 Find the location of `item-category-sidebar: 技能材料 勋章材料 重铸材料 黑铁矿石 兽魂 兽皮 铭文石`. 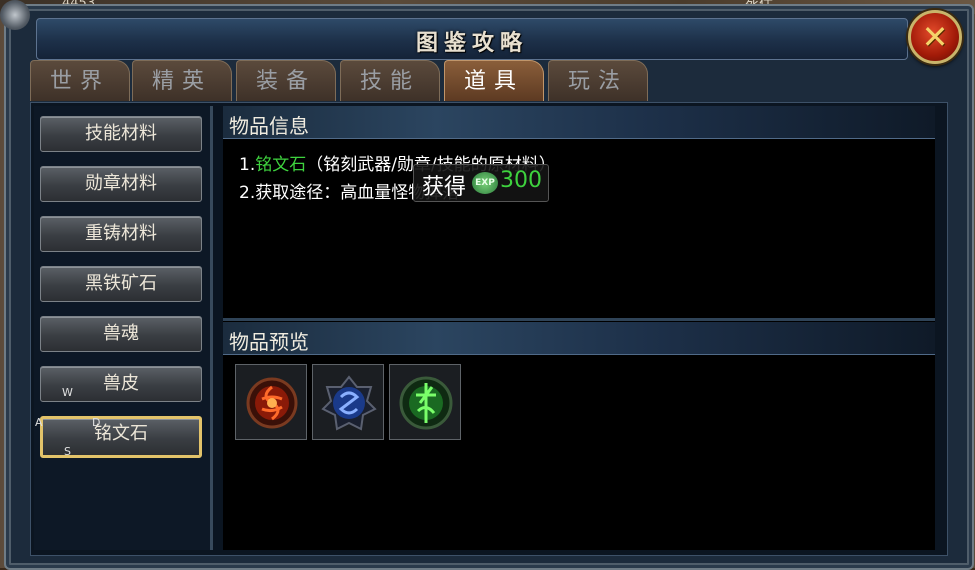

item-category-sidebar: 技能材料 勋章材料 重铸材料 黑铁矿石 兽魂 兽皮 铭文石 is located at coordinates (123, 328).